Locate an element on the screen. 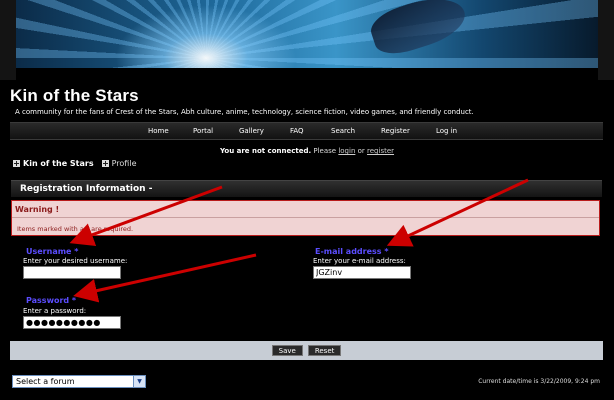  nav-faq: FAQ is located at coordinates (297, 131).